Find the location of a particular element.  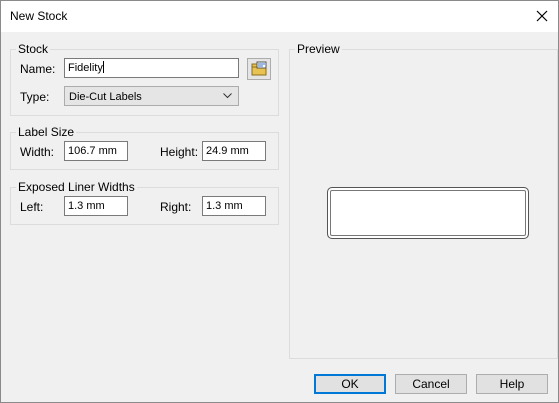

cancel-button: Cancel is located at coordinates (431, 384).